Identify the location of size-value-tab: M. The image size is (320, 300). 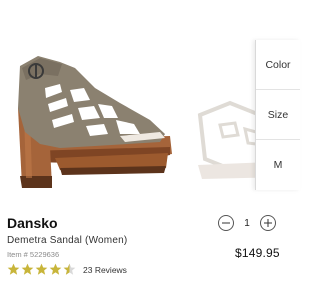
(278, 165).